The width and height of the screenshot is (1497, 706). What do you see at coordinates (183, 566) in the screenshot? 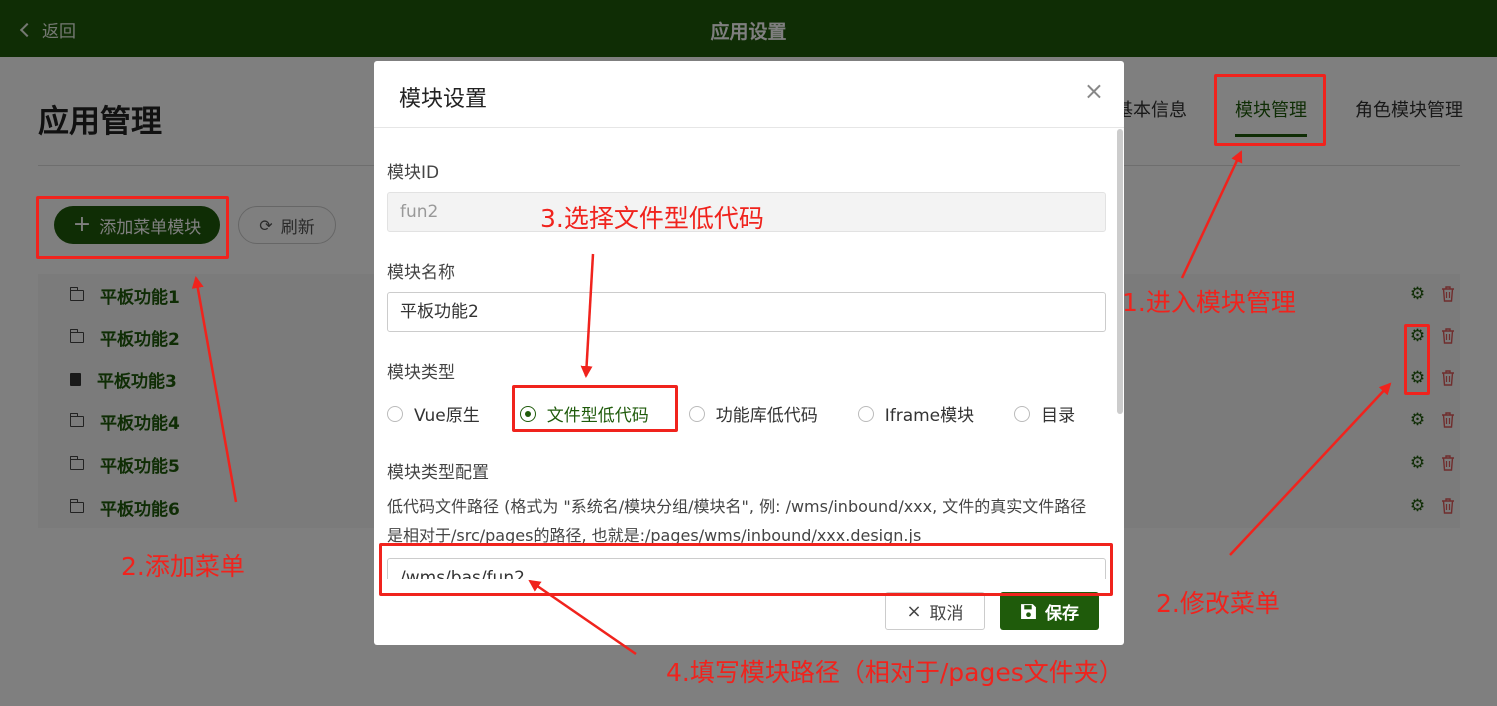
I see `annotation-step2-add: 2.添加菜单` at bounding box center [183, 566].